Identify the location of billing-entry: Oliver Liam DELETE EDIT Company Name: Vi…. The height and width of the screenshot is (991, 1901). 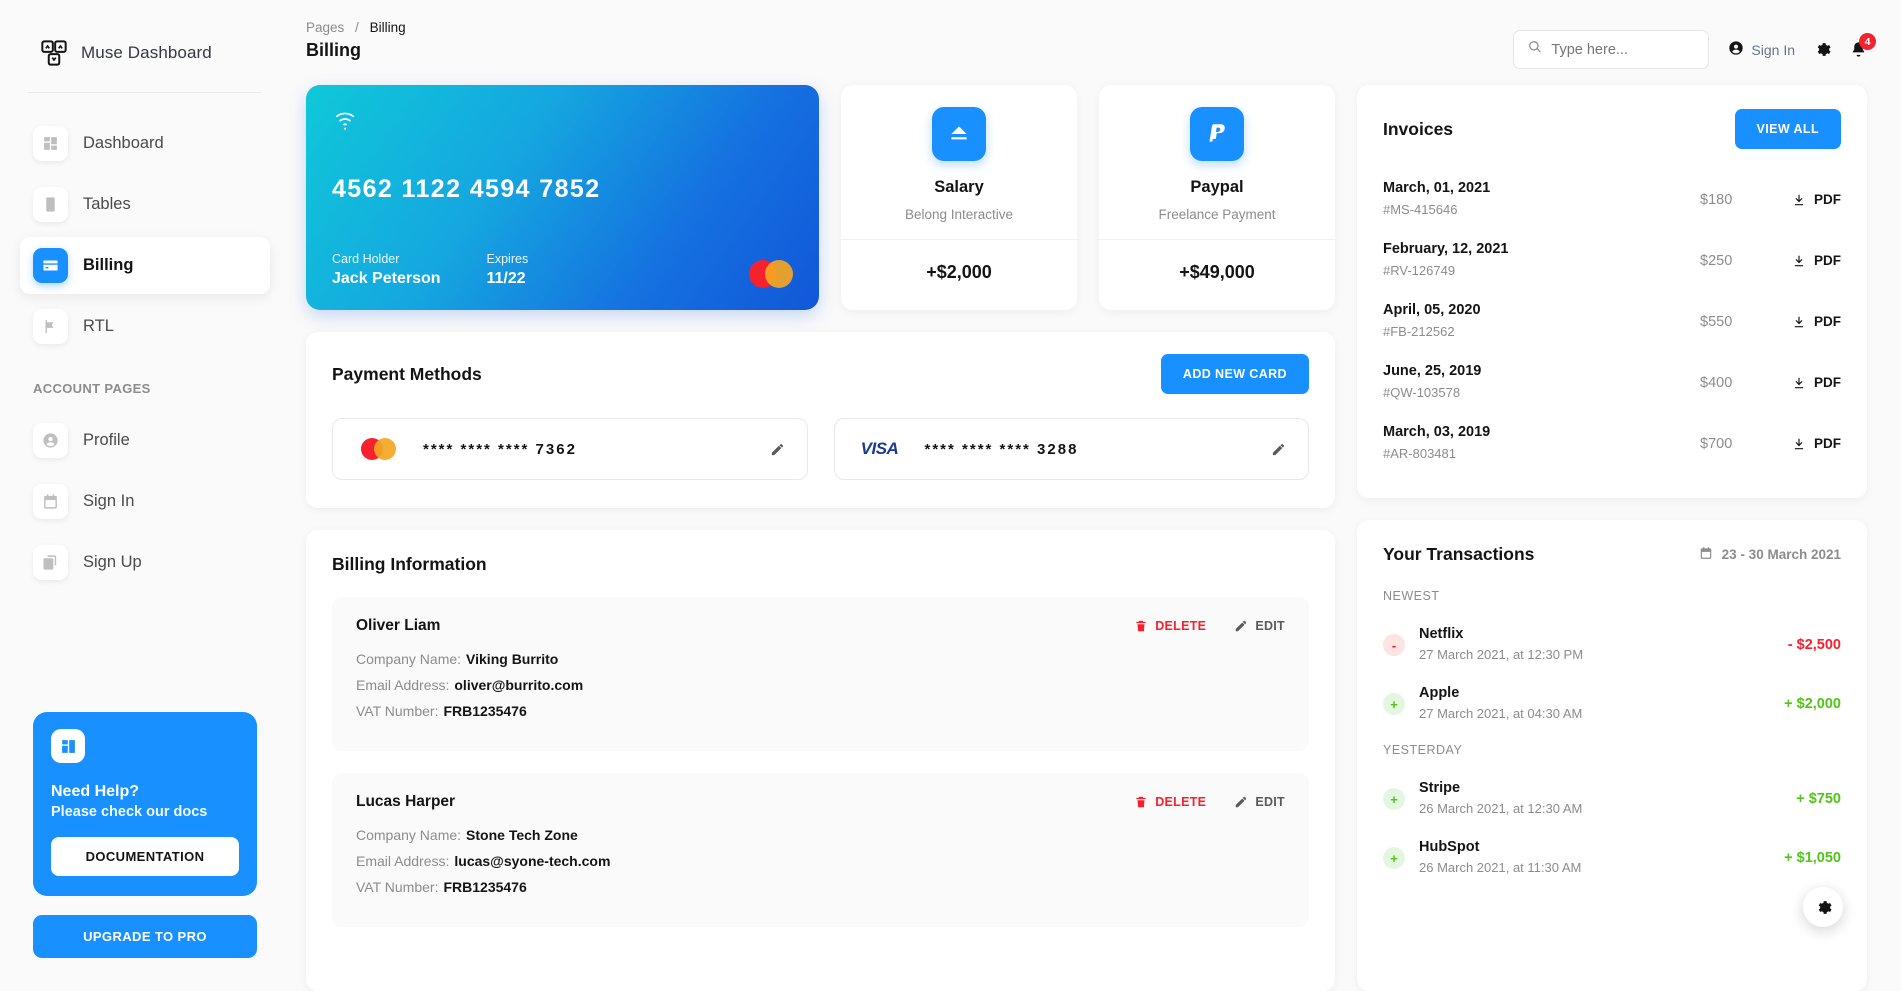
(820, 674).